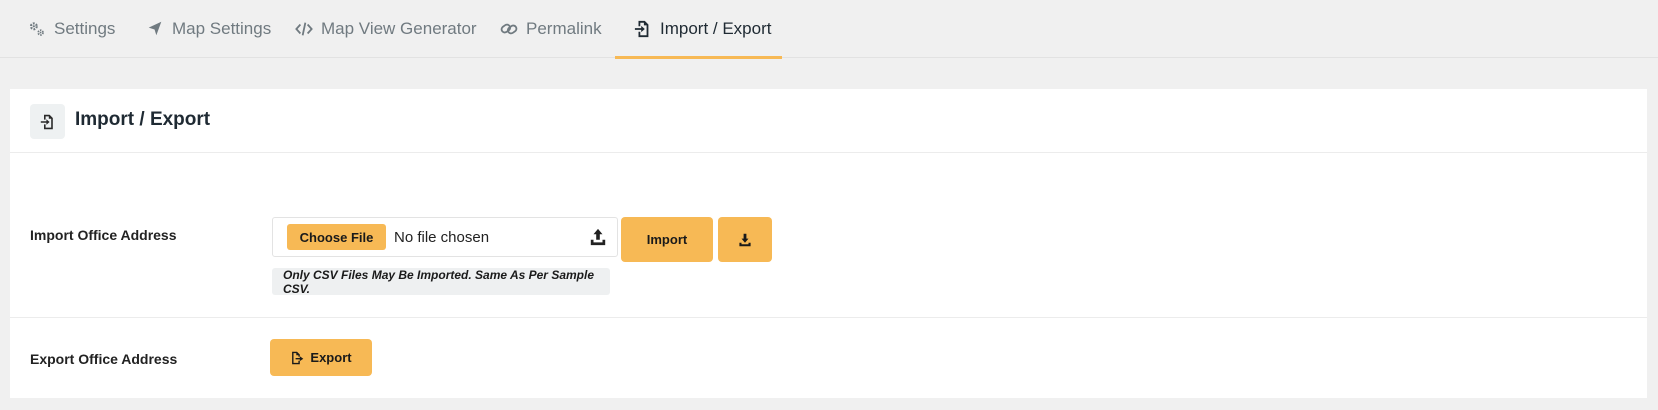 This screenshot has width=1658, height=410. Describe the element at coordinates (103, 235) in the screenshot. I see `import-office-address-label: Import Office Address` at that location.